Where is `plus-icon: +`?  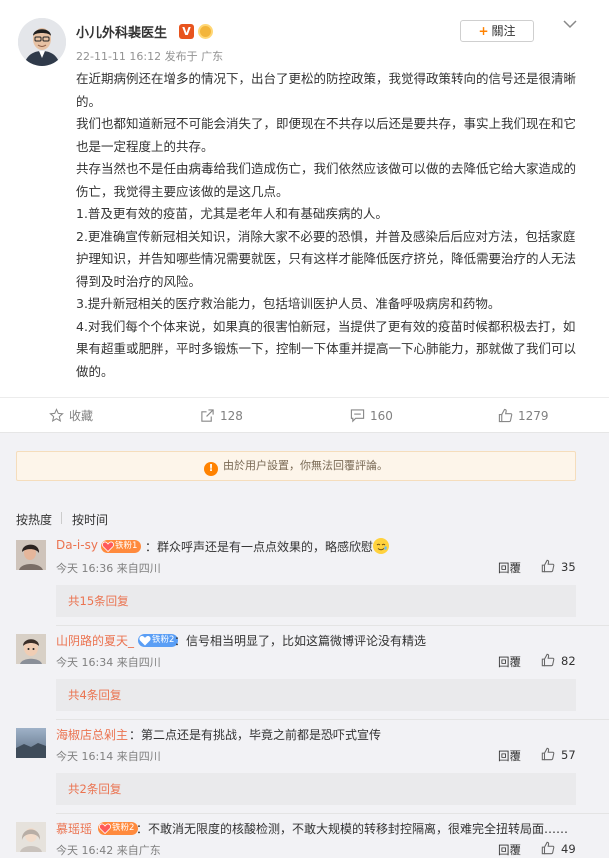 plus-icon: + is located at coordinates (483, 31).